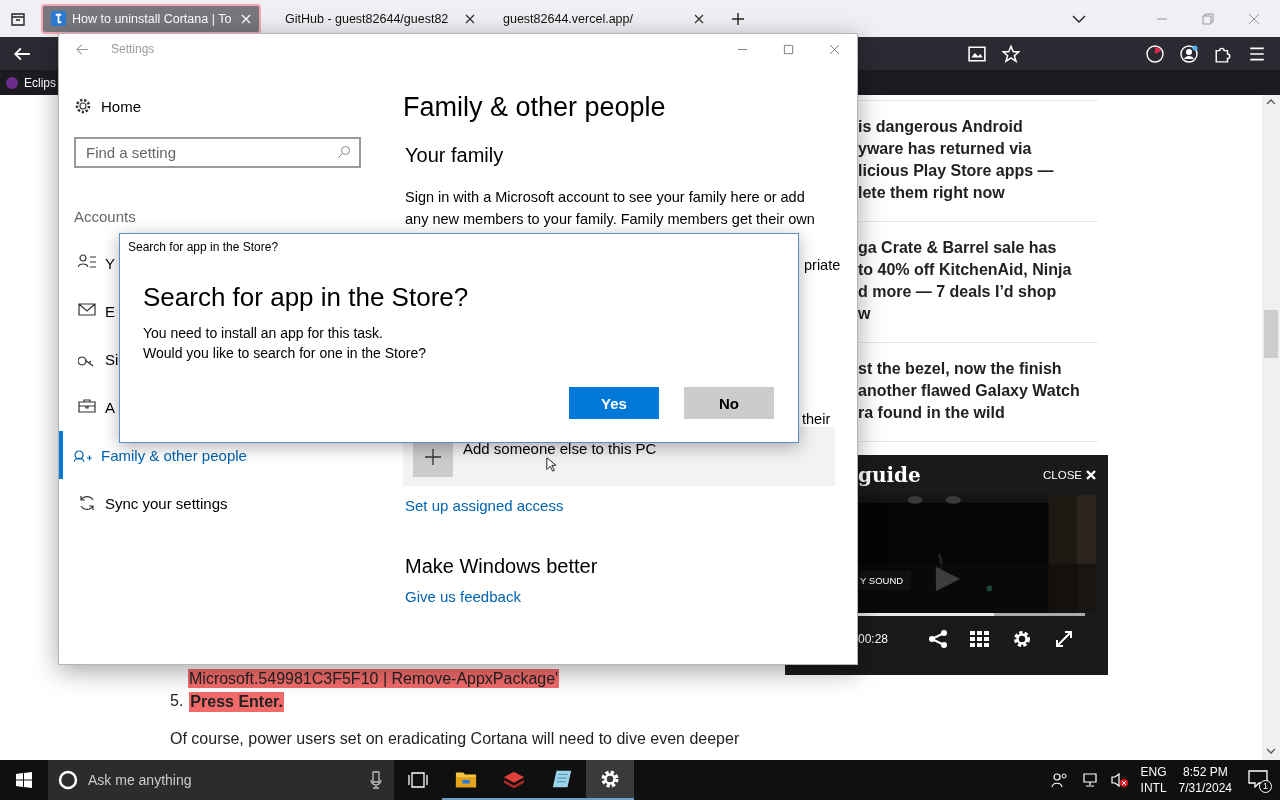  Describe the element at coordinates (105, 216) in the screenshot. I see `section-heading: Accounts` at that location.